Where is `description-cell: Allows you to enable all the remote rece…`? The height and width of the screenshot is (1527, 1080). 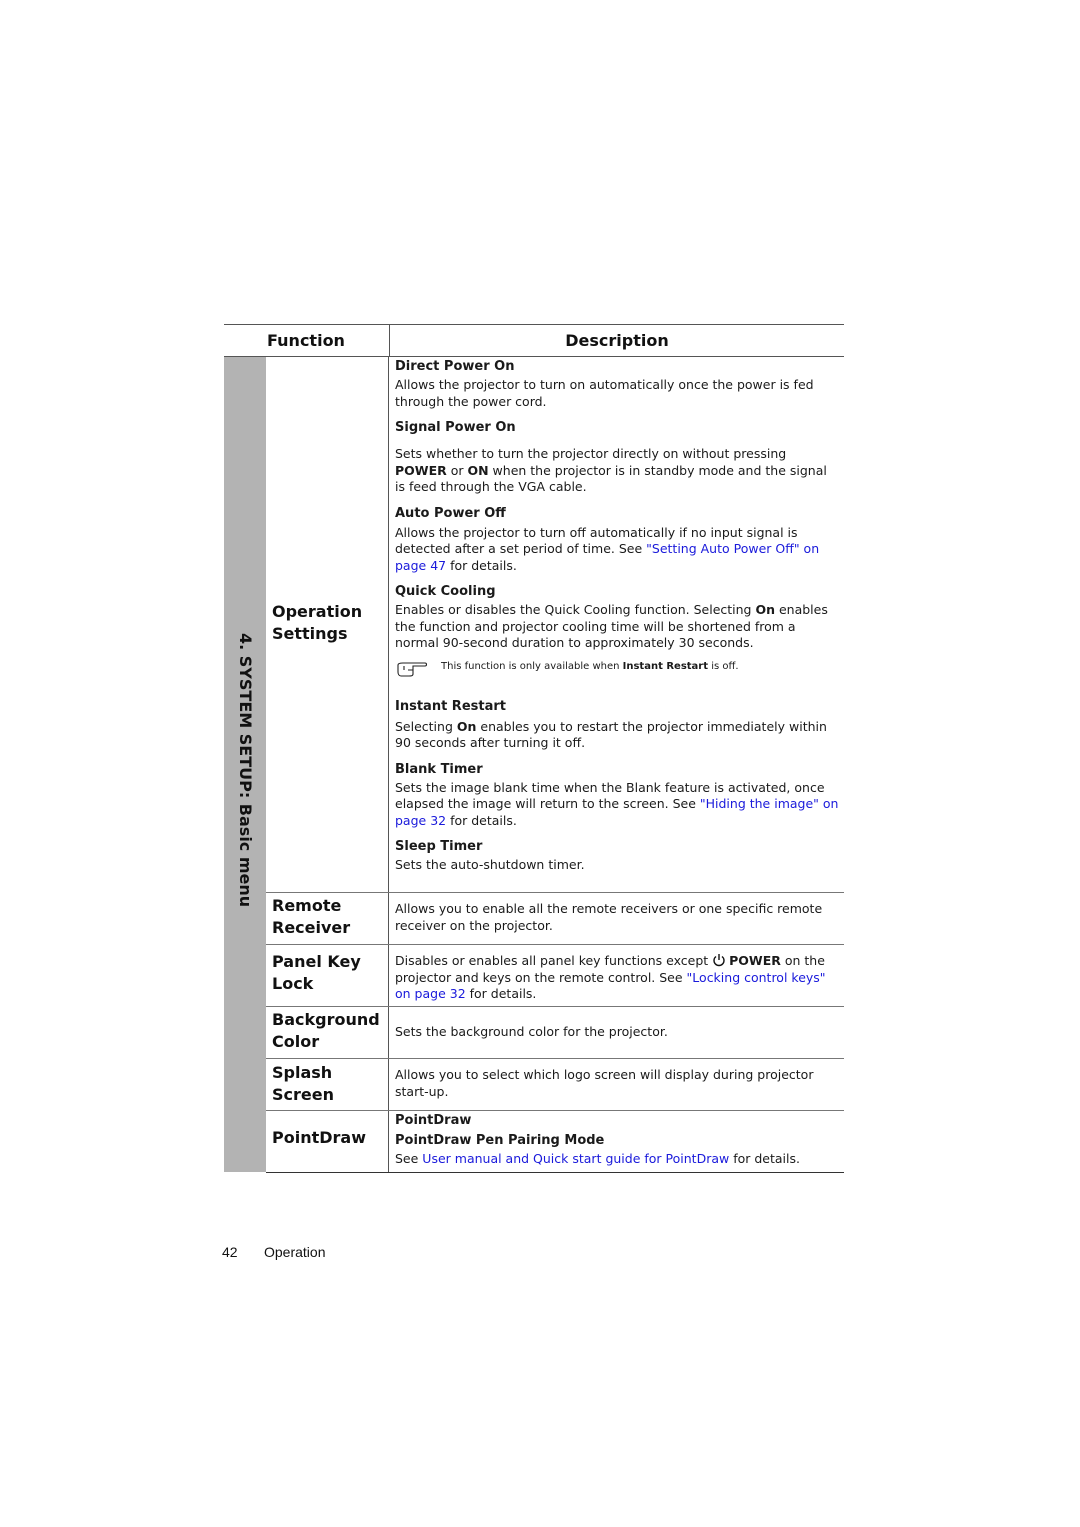
description-cell: Allows you to enable all the remote rece… is located at coordinates (609, 917).